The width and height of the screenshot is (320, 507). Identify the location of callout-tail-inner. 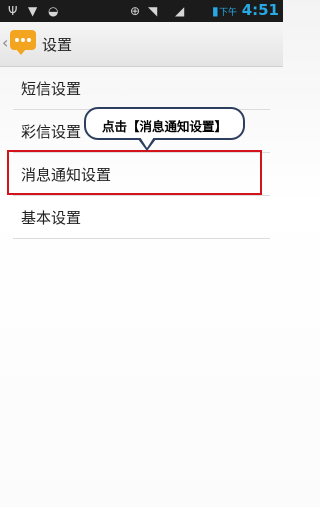
(147, 142).